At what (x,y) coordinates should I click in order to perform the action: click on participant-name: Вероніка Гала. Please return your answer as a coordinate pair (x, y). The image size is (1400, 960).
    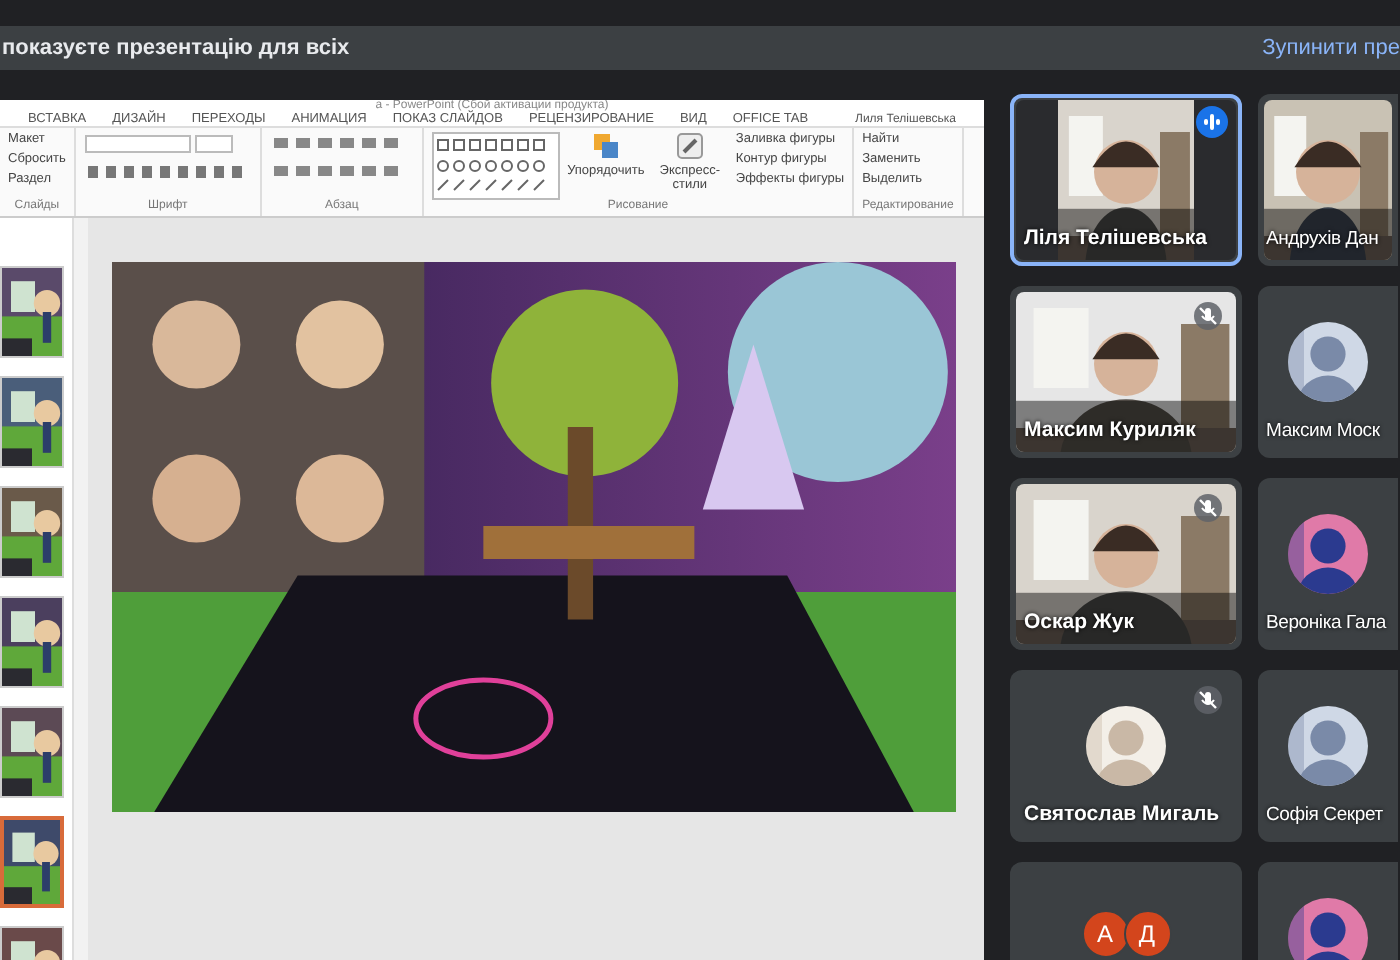
    Looking at the image, I should click on (1326, 623).